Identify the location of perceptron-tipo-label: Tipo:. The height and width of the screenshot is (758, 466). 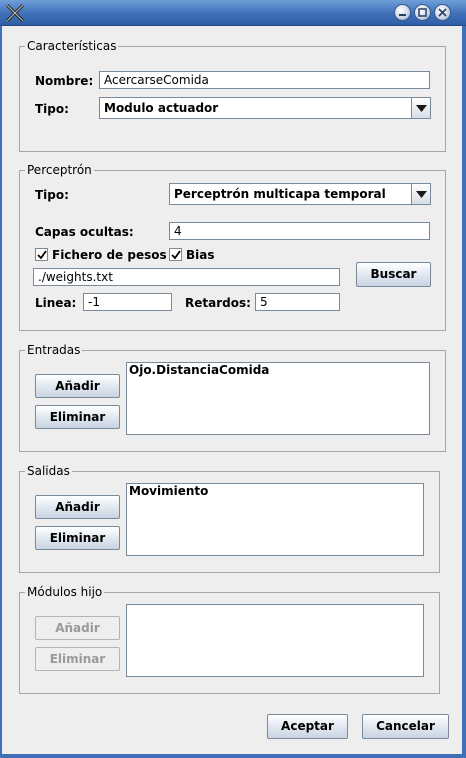
(52, 195).